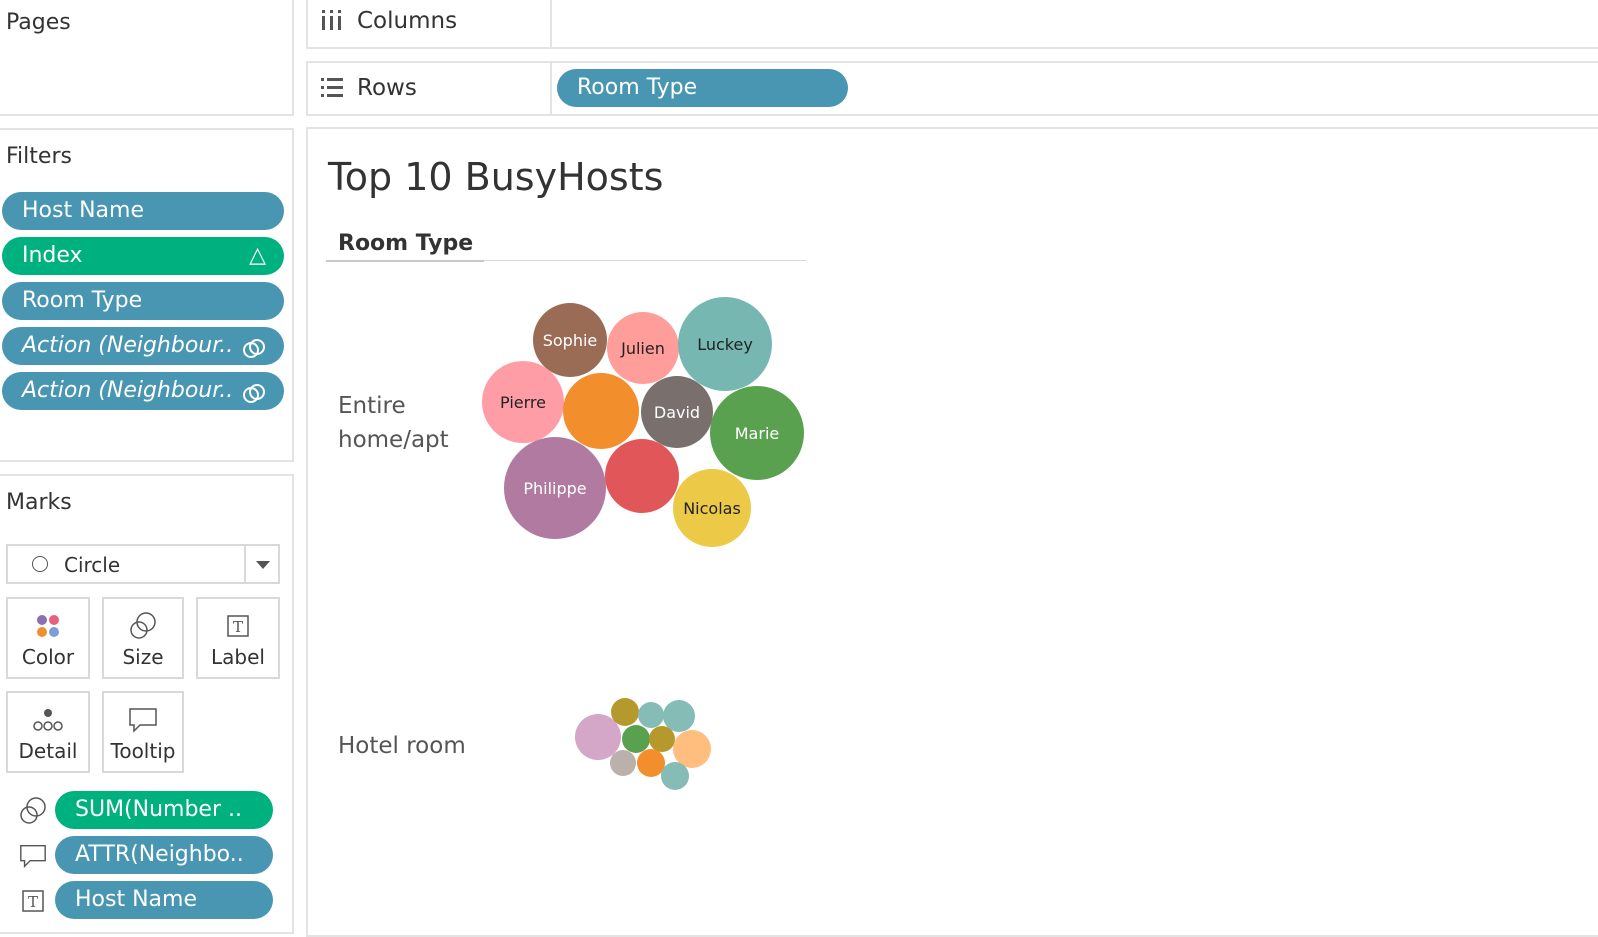 The width and height of the screenshot is (1598, 937). What do you see at coordinates (143, 657) in the screenshot?
I see `size-label: Size` at bounding box center [143, 657].